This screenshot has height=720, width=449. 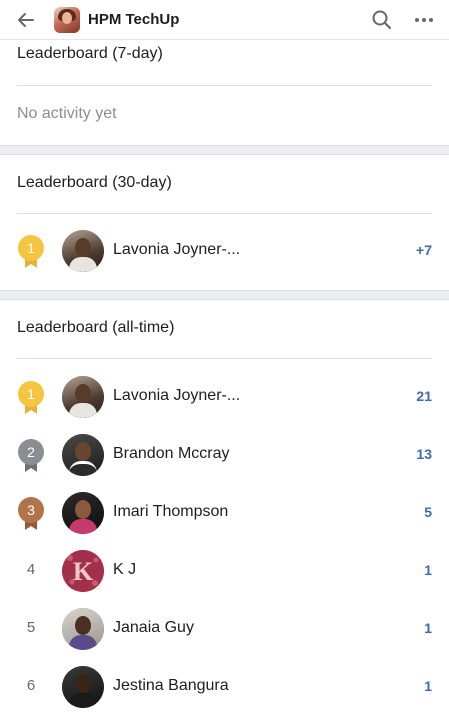 I want to click on avatar: K, so click(x=83, y=571).